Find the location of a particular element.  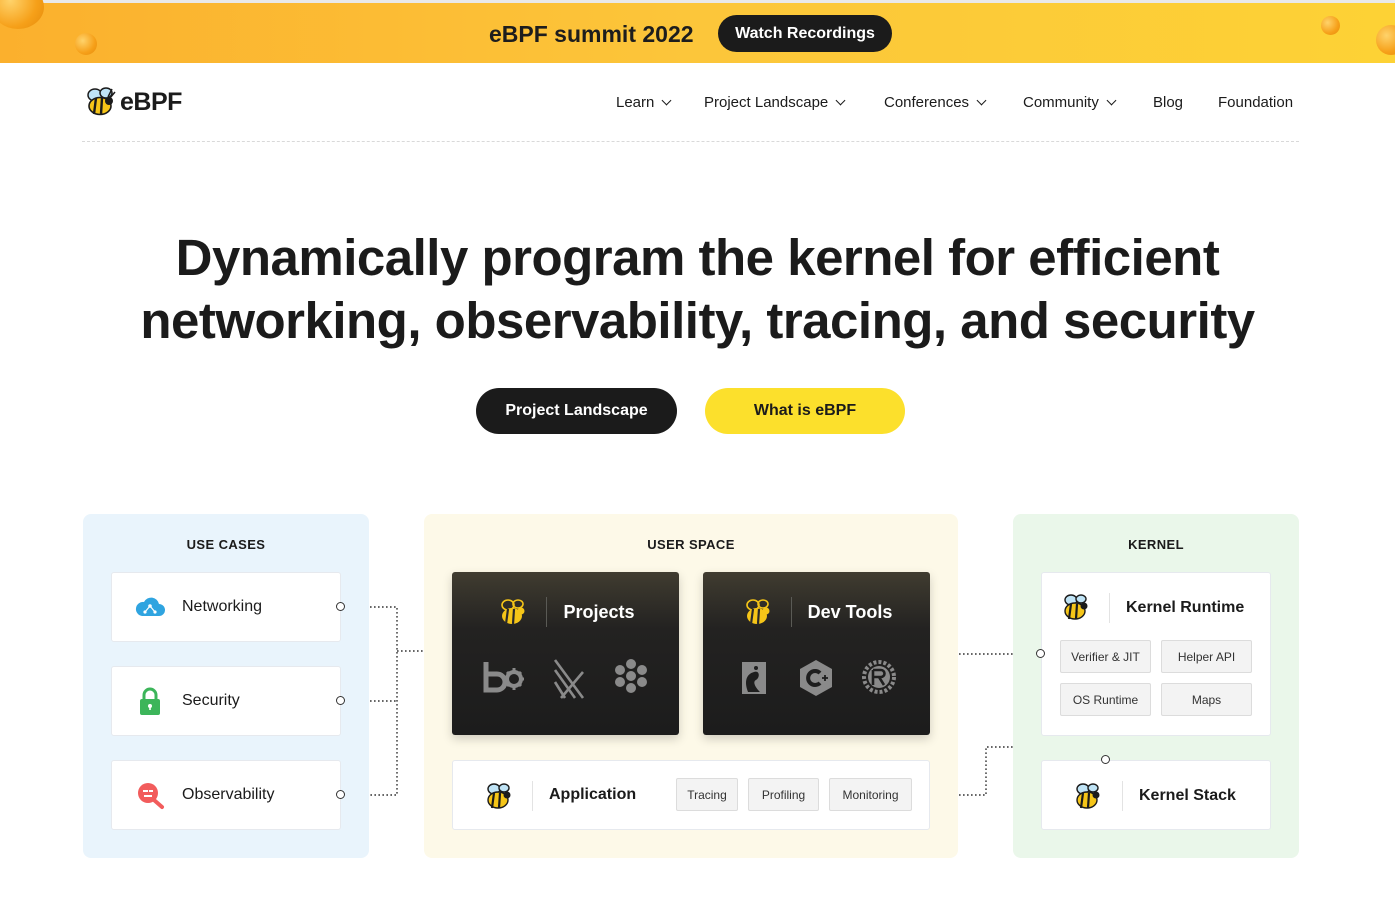

kernel-stack-card: Kernel Stack is located at coordinates (1156, 795).